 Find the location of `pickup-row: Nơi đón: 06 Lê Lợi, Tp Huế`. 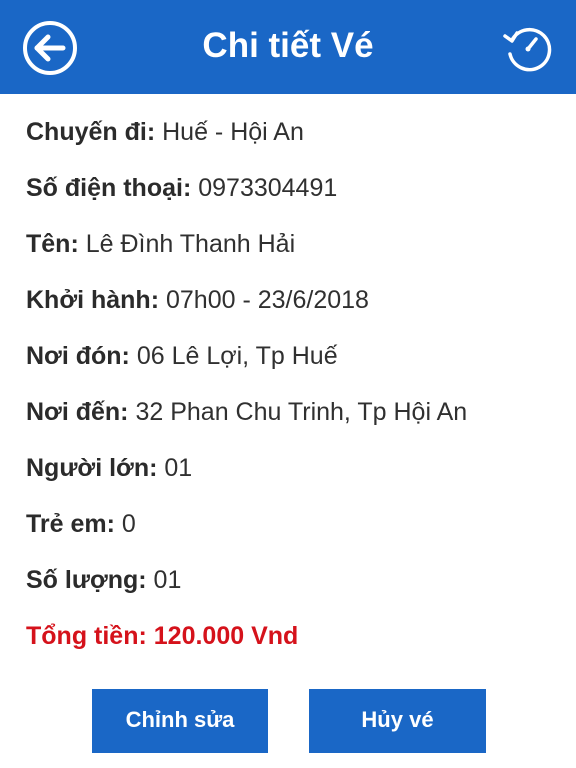

pickup-row: Nơi đón: 06 Lê Lợi, Tp Huế is located at coordinates (291, 356).